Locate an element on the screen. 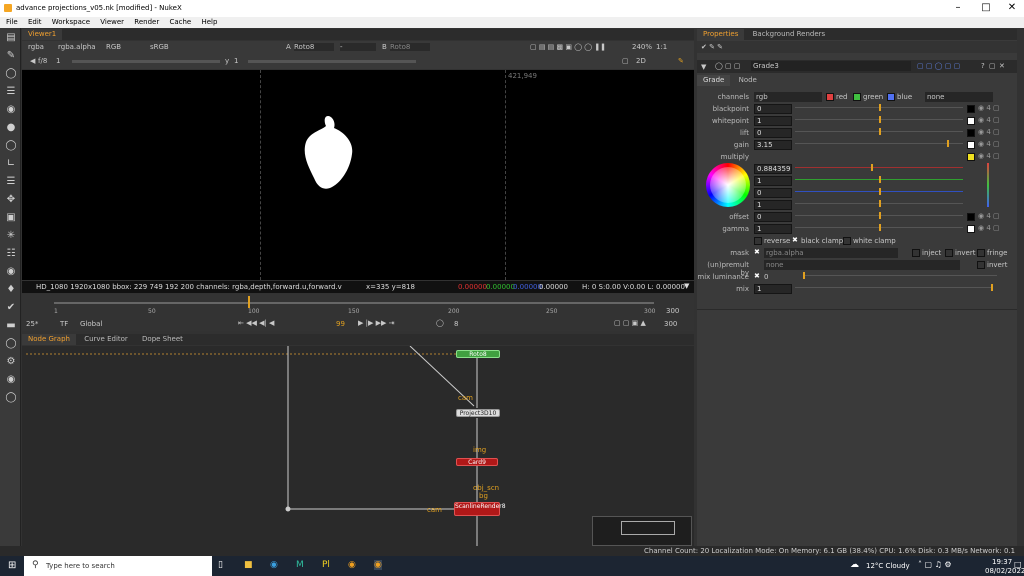 The width and height of the screenshot is (1024, 576). fps-dropdown: 25* is located at coordinates (32, 324).